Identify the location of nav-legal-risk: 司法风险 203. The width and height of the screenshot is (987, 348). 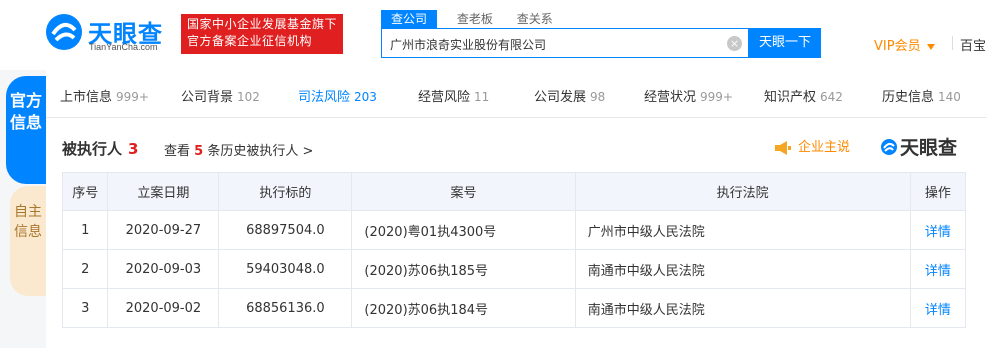
(337, 95).